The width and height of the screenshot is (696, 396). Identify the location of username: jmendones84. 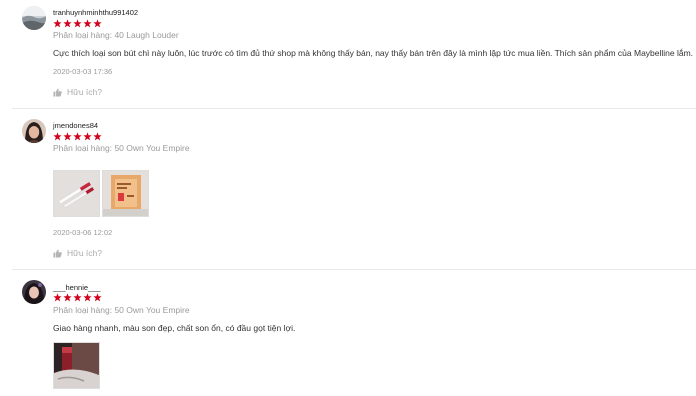
(75, 125).